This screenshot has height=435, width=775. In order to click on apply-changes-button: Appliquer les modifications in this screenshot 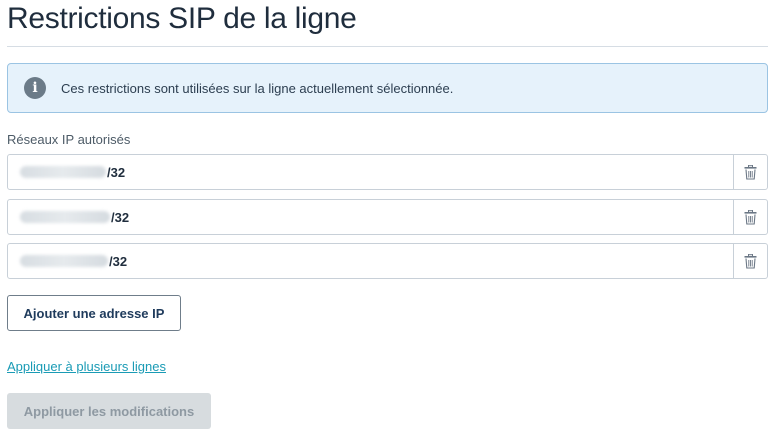, I will do `click(109, 411)`.